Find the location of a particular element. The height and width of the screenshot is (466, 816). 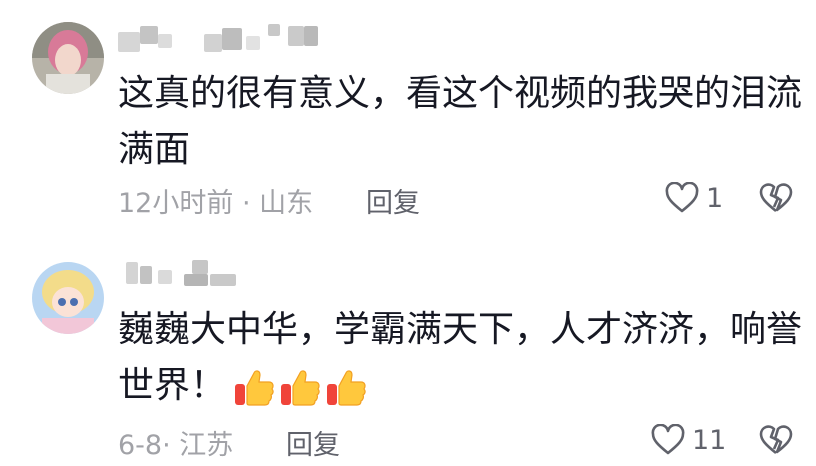

like-button: 1 is located at coordinates (693, 198).